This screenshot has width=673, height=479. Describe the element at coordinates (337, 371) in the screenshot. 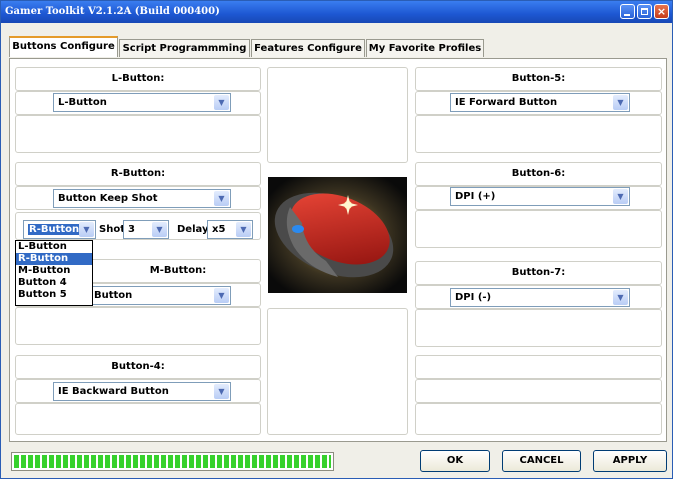

I see `middle-bottom-box` at that location.